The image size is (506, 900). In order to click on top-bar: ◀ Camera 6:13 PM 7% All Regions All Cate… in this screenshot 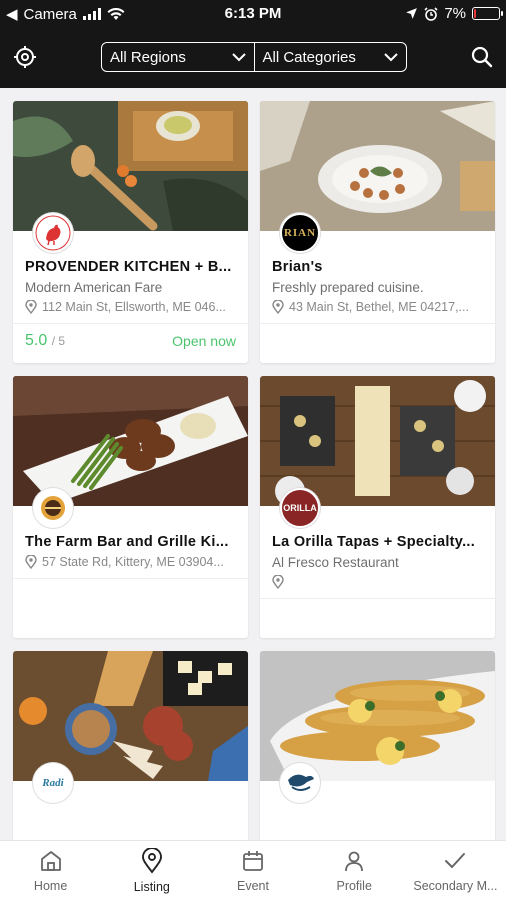, I will do `click(253, 44)`.